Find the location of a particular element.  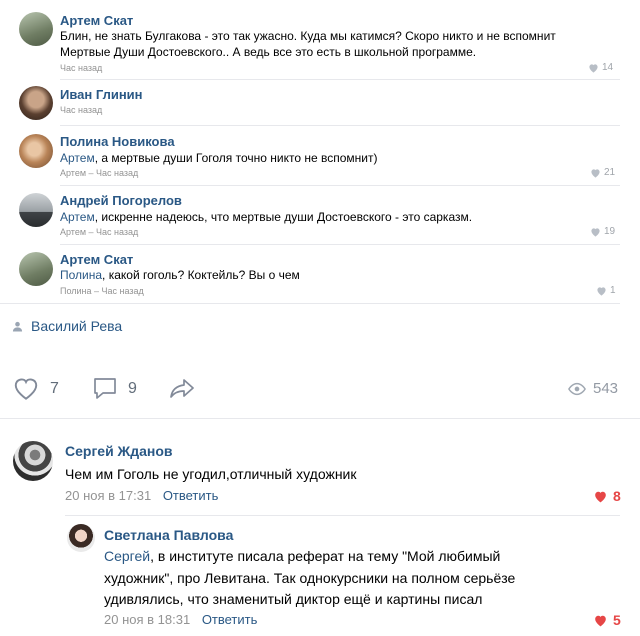

like-count: 5 is located at coordinates (607, 620).